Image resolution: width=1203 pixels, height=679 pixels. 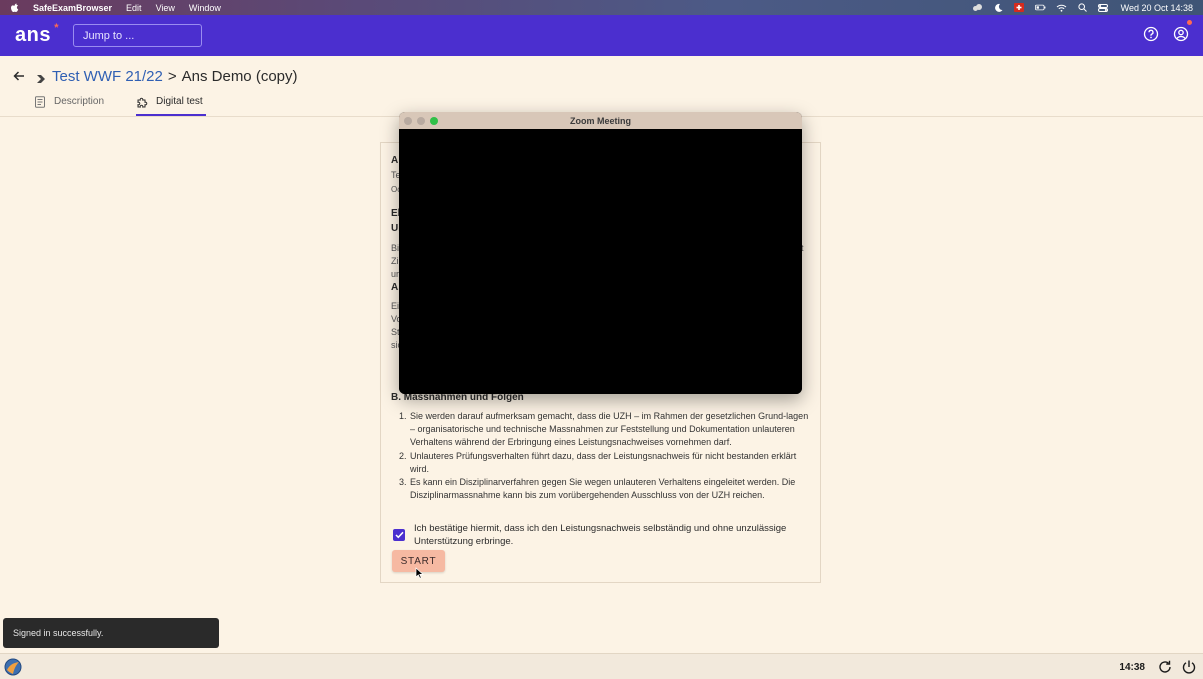 I want to click on notification-dot, so click(x=1189, y=22).